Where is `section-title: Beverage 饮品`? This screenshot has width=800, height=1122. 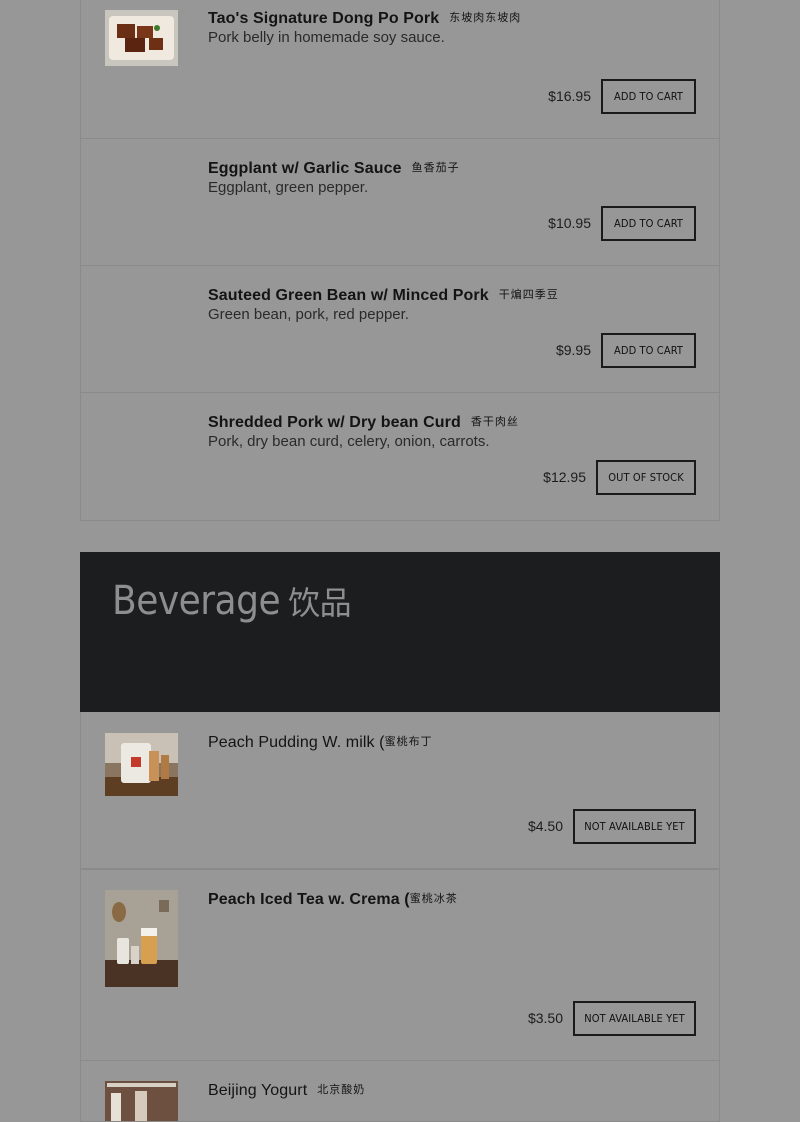 section-title: Beverage 饮品 is located at coordinates (232, 601).